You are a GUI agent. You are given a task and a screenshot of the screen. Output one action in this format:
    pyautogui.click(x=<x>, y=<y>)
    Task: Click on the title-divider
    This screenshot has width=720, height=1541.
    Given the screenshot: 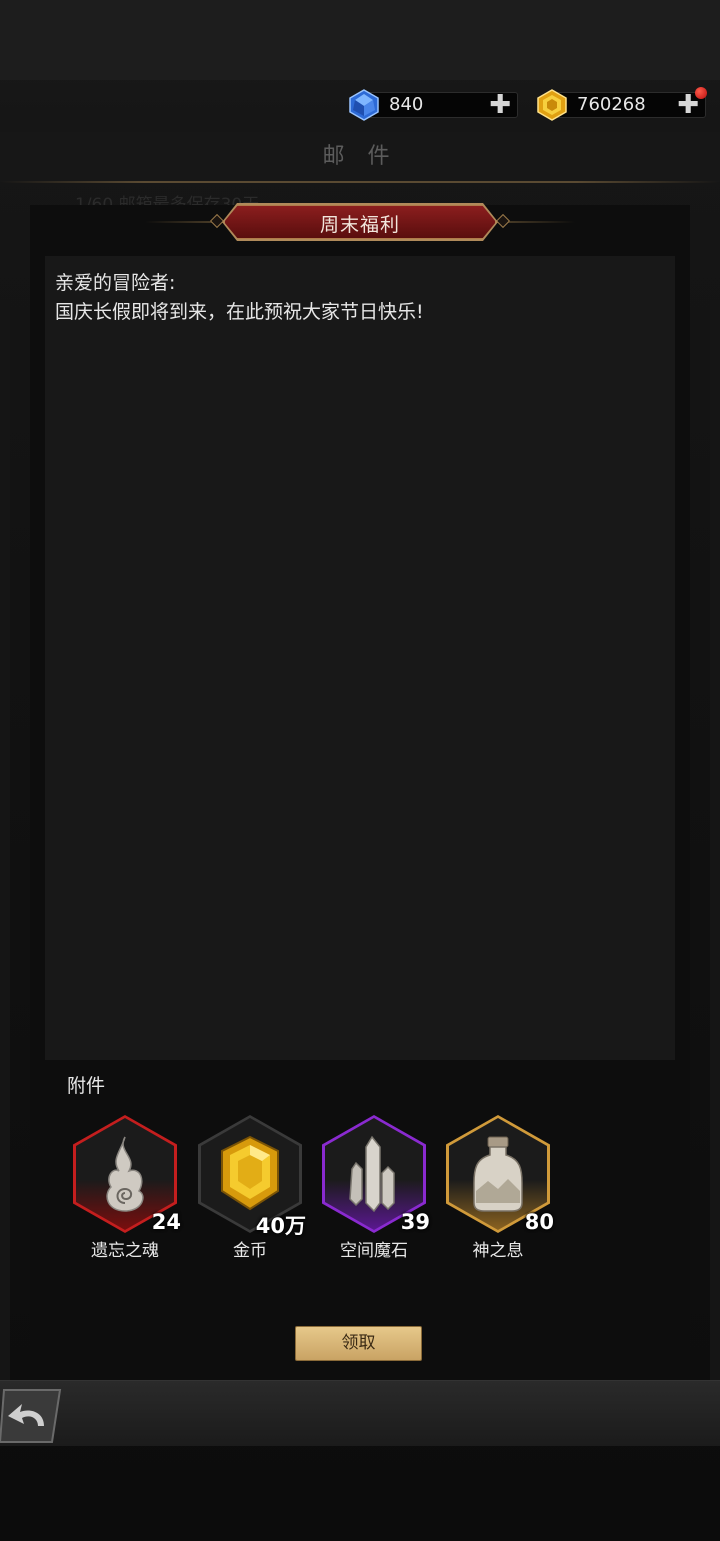 What is the action you would take?
    pyautogui.click(x=360, y=182)
    